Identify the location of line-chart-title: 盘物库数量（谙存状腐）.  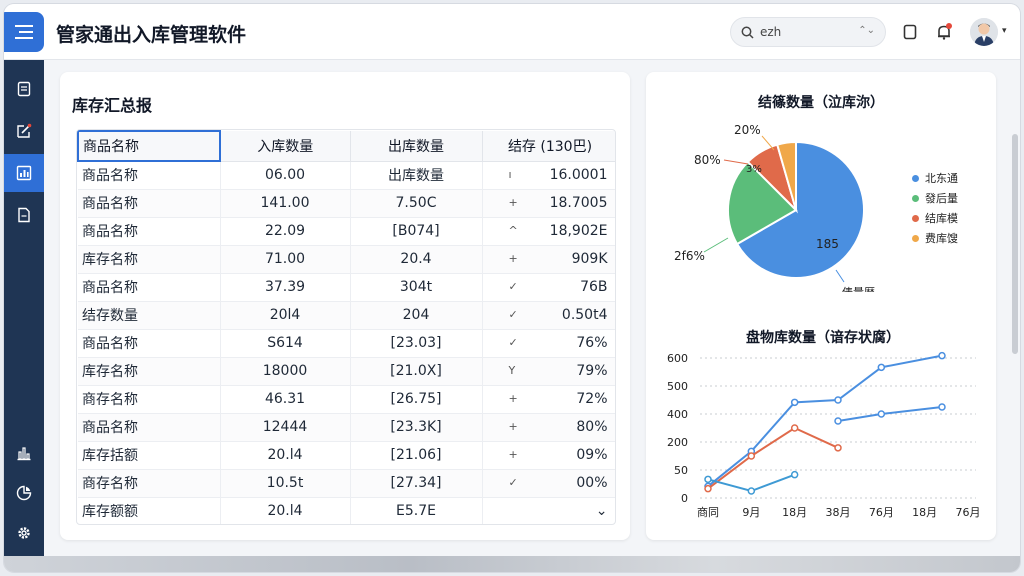
(823, 338).